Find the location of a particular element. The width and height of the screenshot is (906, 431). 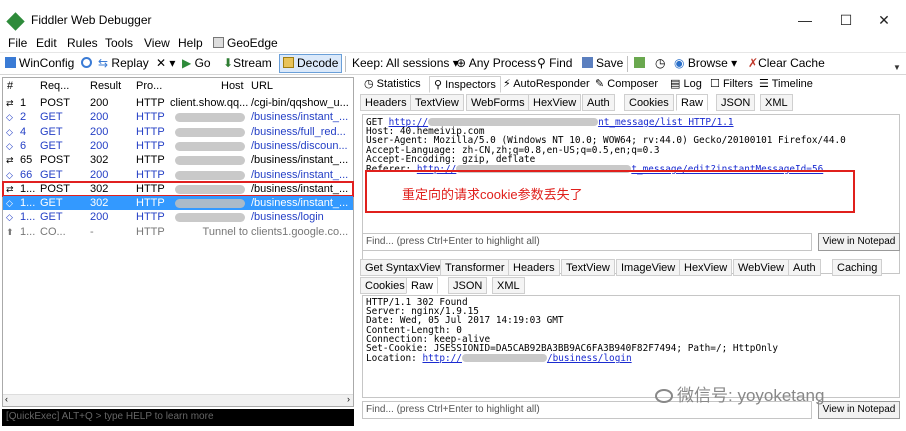

replay-button is located at coordinates (88, 63).